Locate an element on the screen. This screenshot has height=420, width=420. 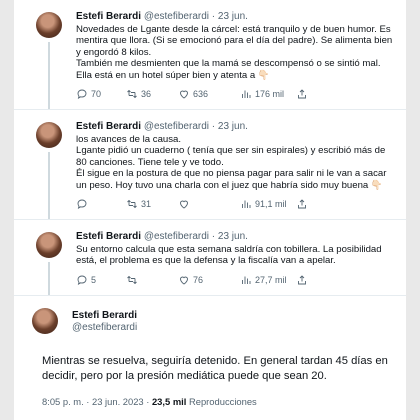
like-count: 76 is located at coordinates (198, 279).